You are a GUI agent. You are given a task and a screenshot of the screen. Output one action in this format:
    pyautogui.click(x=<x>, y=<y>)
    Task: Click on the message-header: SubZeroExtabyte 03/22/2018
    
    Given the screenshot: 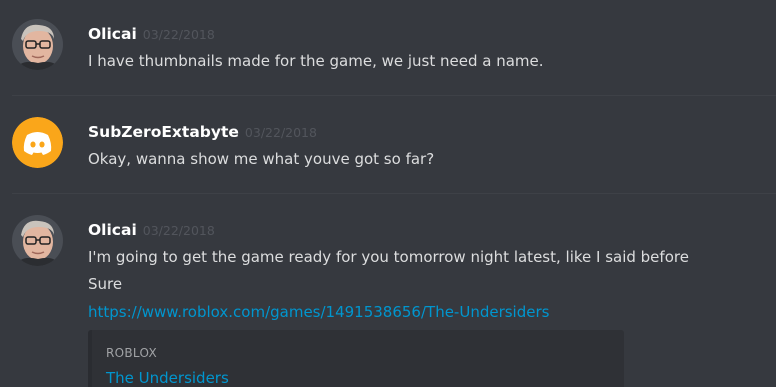 What is the action you would take?
    pyautogui.click(x=202, y=133)
    